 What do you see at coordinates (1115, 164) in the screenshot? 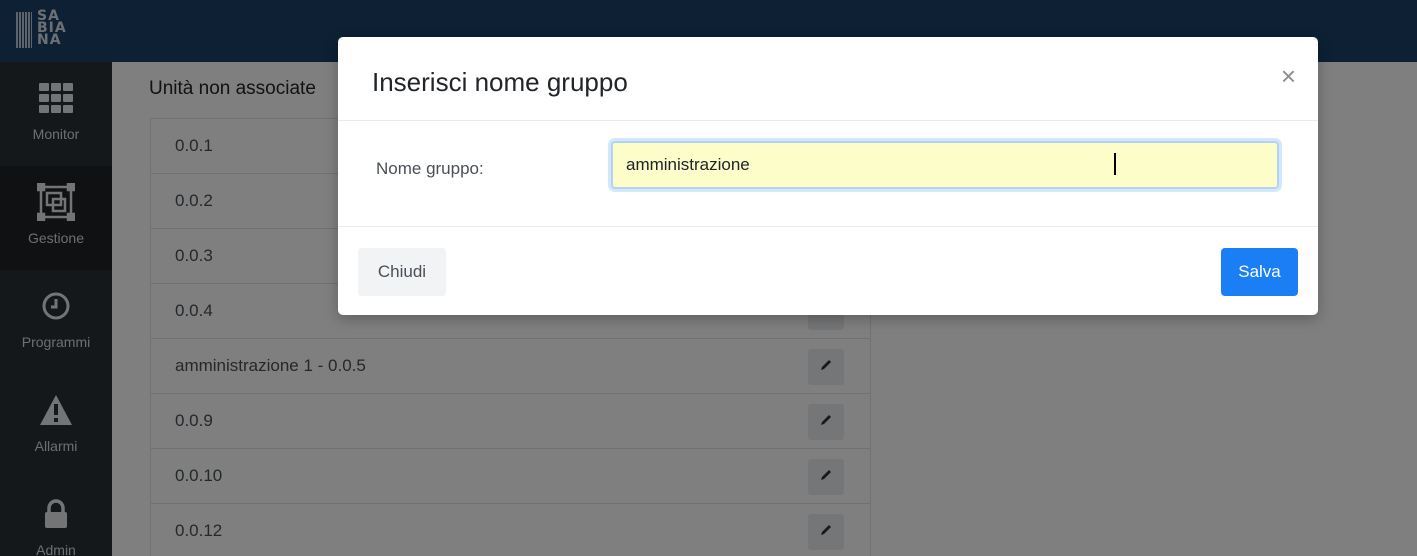
I see `text-caret` at bounding box center [1115, 164].